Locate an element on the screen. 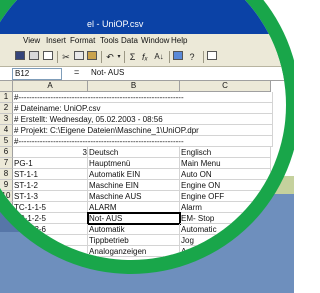 The image size is (320, 293). table-cell-c: Auto ON is located at coordinates (225, 174).